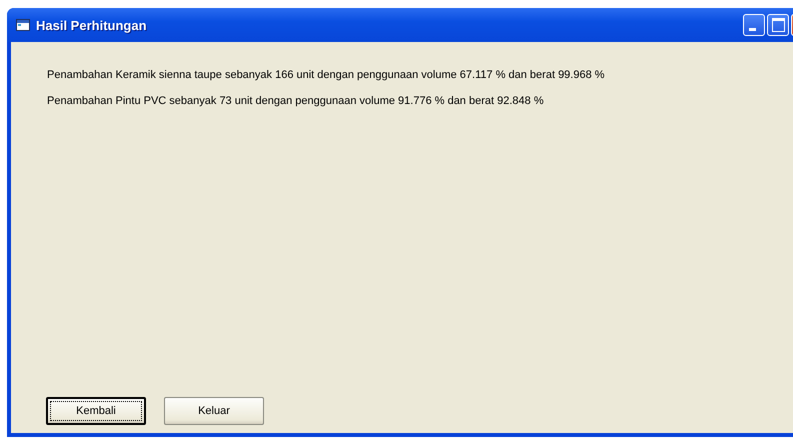 Image resolution: width=793 pixels, height=444 pixels. What do you see at coordinates (778, 25) in the screenshot?
I see `maximize-button` at bounding box center [778, 25].